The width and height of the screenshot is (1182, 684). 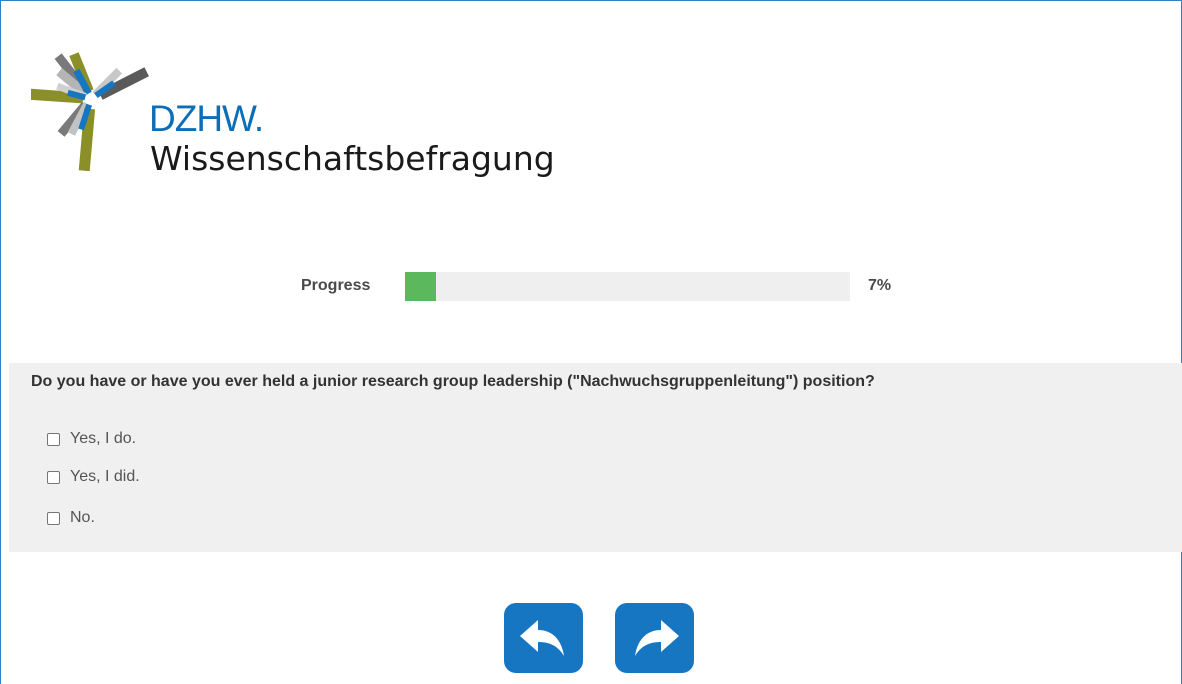 What do you see at coordinates (627, 286) in the screenshot?
I see `progress-bar` at bounding box center [627, 286].